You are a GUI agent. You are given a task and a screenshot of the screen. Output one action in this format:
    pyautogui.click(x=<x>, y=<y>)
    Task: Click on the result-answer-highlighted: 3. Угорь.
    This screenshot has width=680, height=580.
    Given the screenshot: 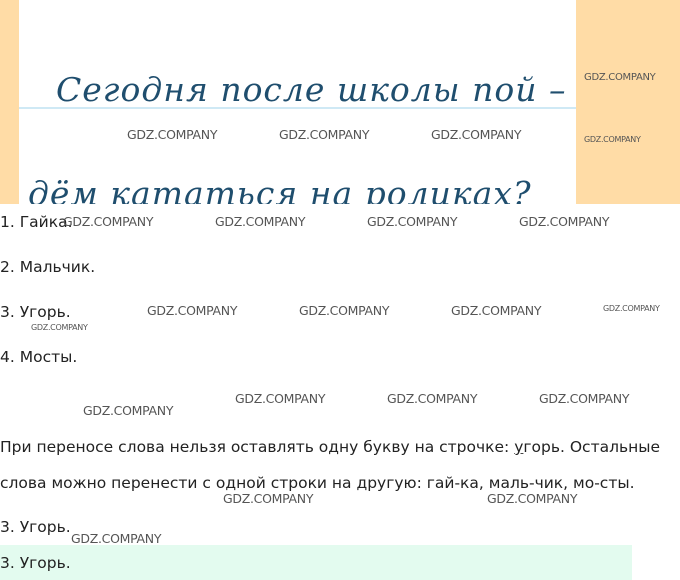 What is the action you would take?
    pyautogui.click(x=35, y=563)
    